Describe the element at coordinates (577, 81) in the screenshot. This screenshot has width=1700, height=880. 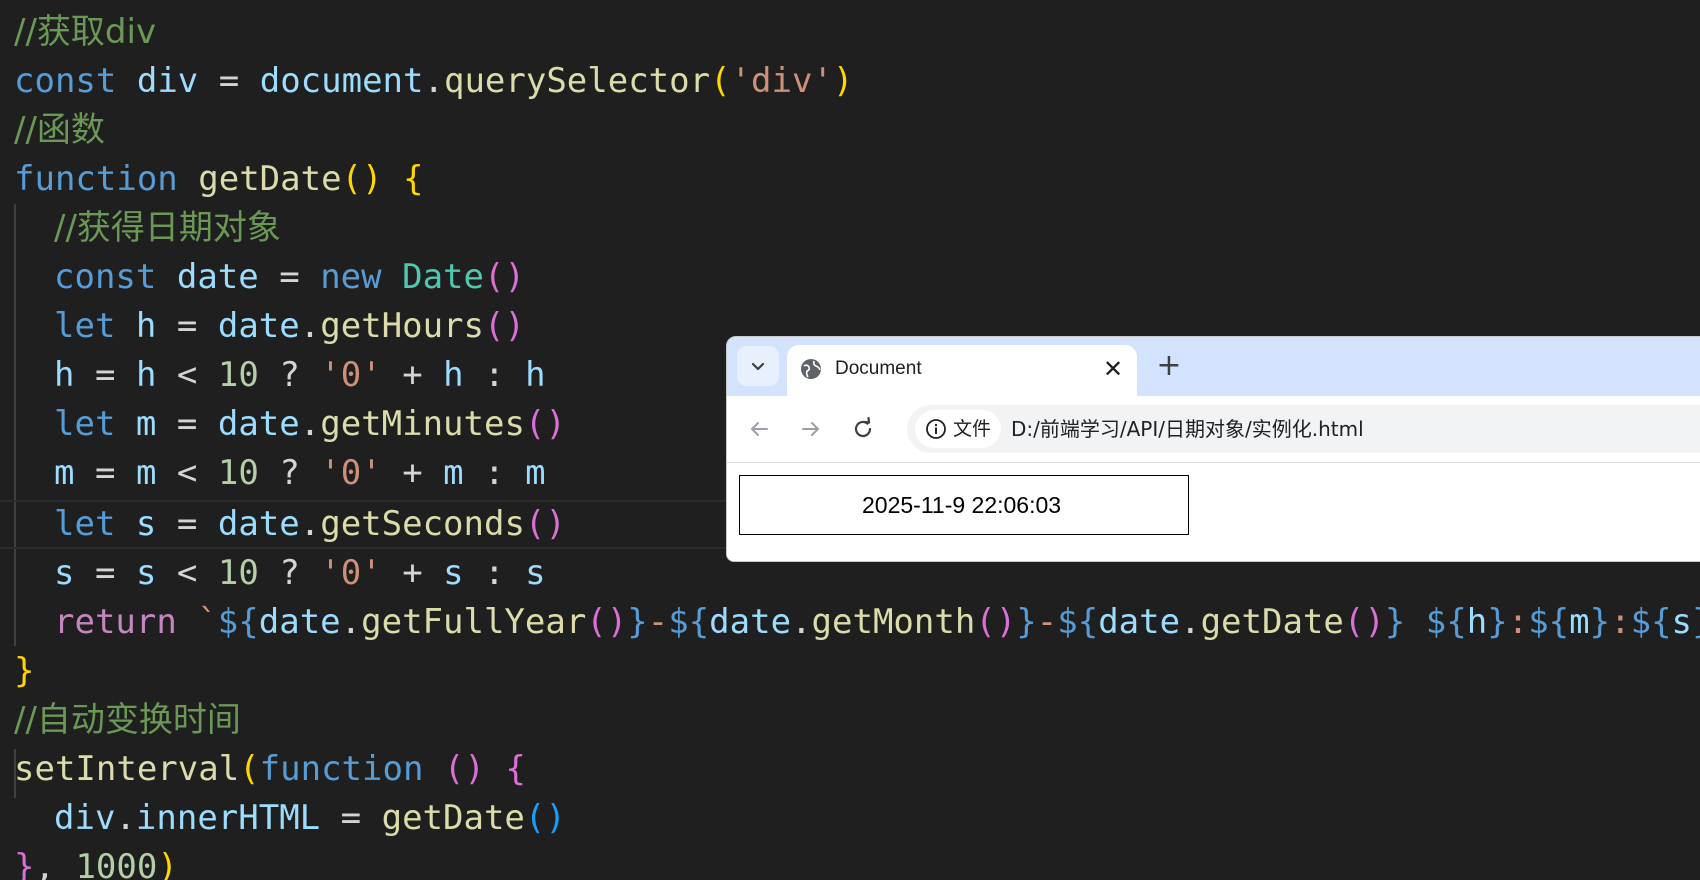
I see `function-name: querySelector` at that location.